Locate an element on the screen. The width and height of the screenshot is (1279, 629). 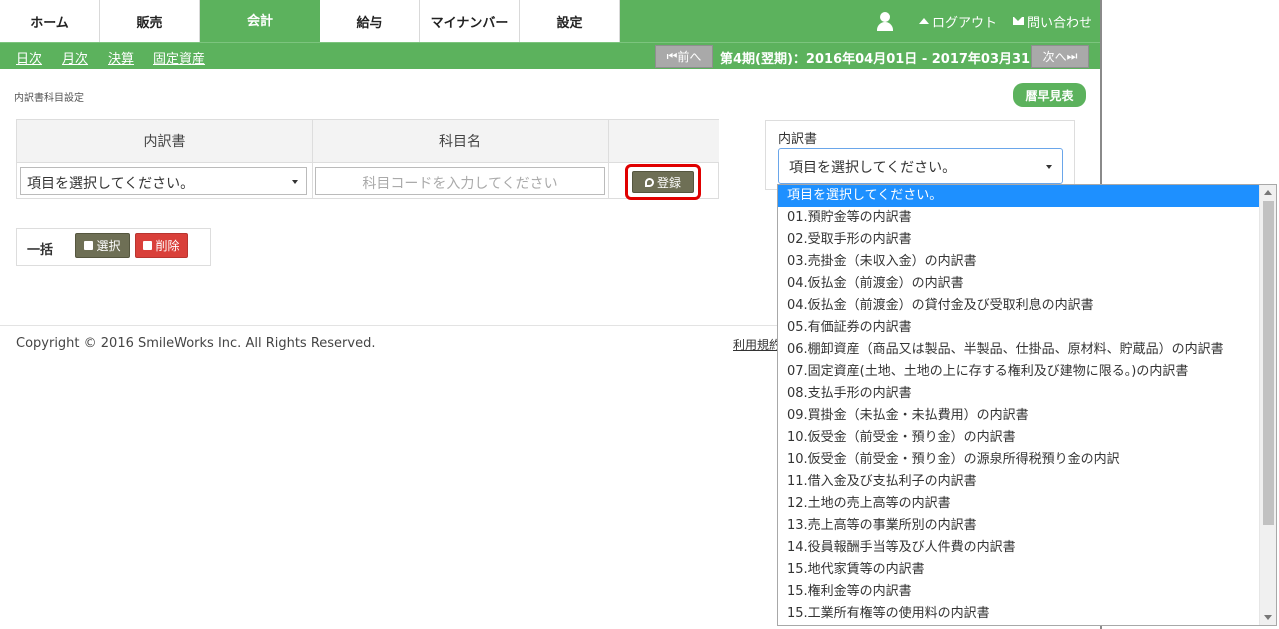
header-subject-name: 科目名 is located at coordinates (460, 141).